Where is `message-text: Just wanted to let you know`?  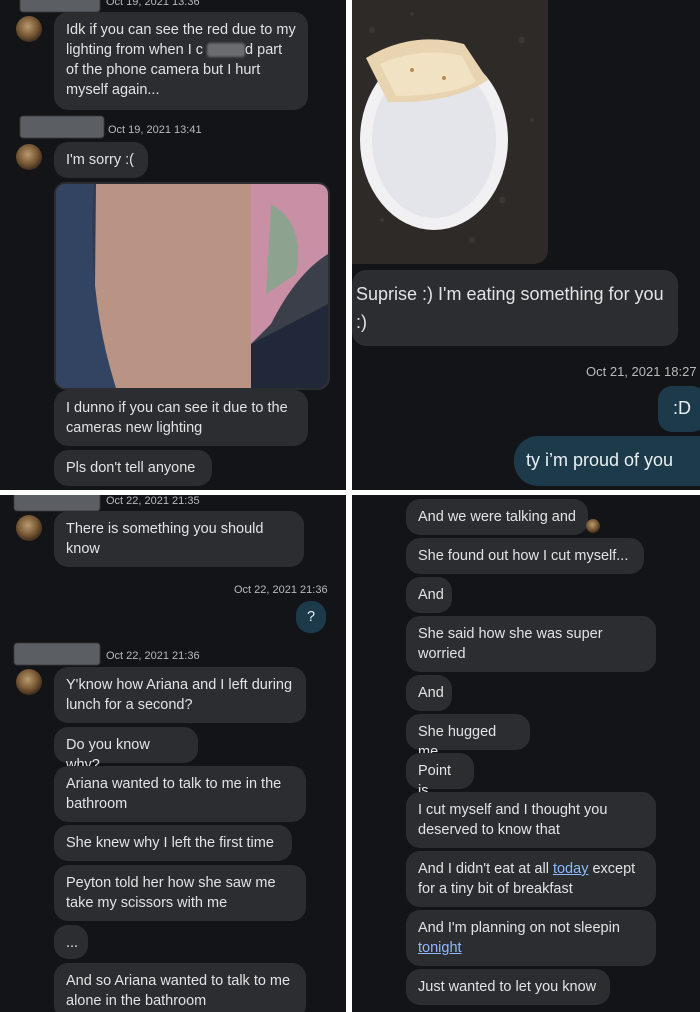
message-text: Just wanted to let you know is located at coordinates (507, 987).